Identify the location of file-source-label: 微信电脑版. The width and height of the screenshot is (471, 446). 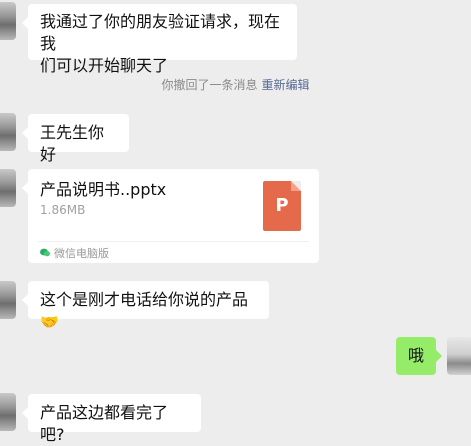
(81, 253).